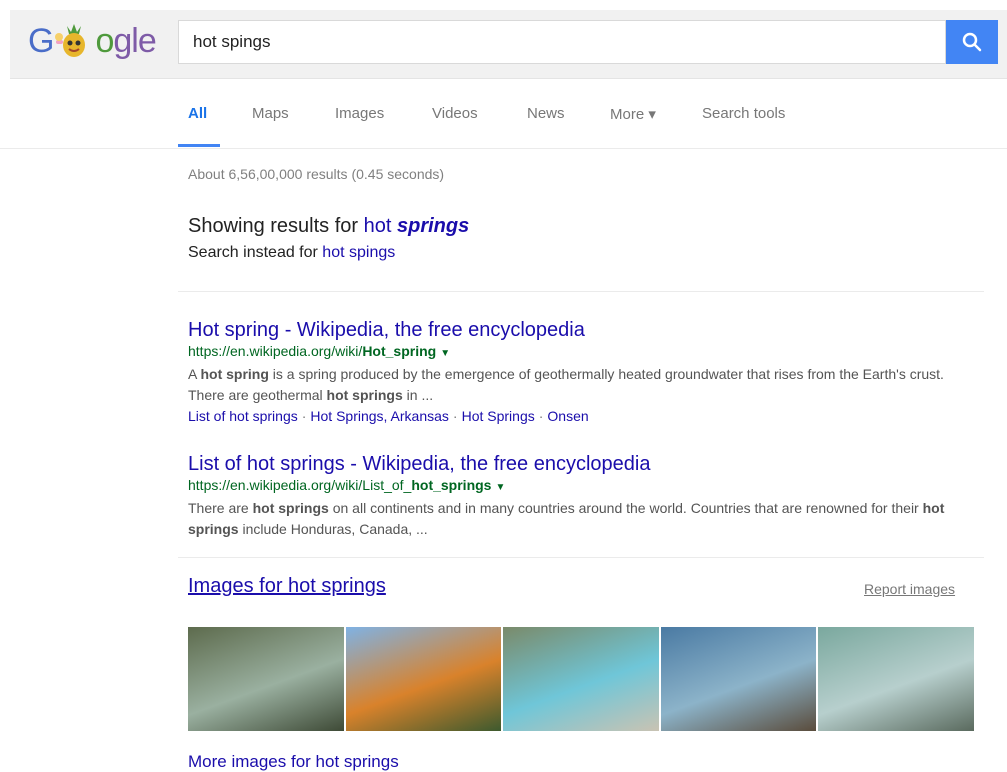 The width and height of the screenshot is (1007, 772). What do you see at coordinates (292, 252) in the screenshot?
I see `search-instead: Search instead for hot spings` at bounding box center [292, 252].